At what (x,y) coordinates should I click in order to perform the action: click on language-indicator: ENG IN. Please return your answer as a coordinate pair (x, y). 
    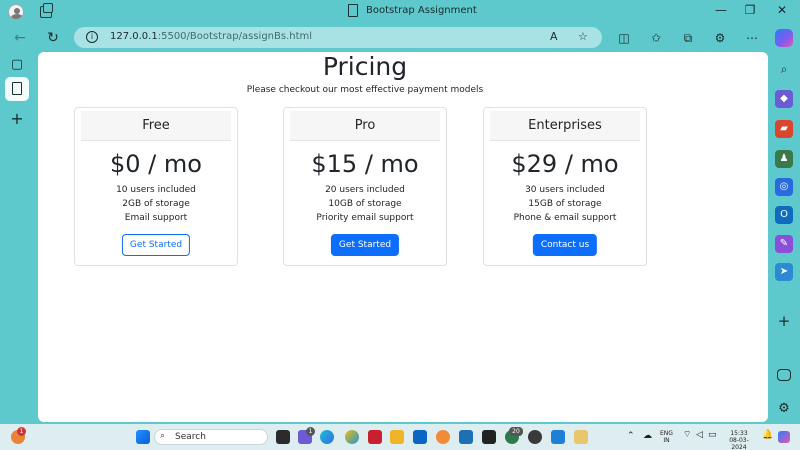
    Looking at the image, I should click on (666, 437).